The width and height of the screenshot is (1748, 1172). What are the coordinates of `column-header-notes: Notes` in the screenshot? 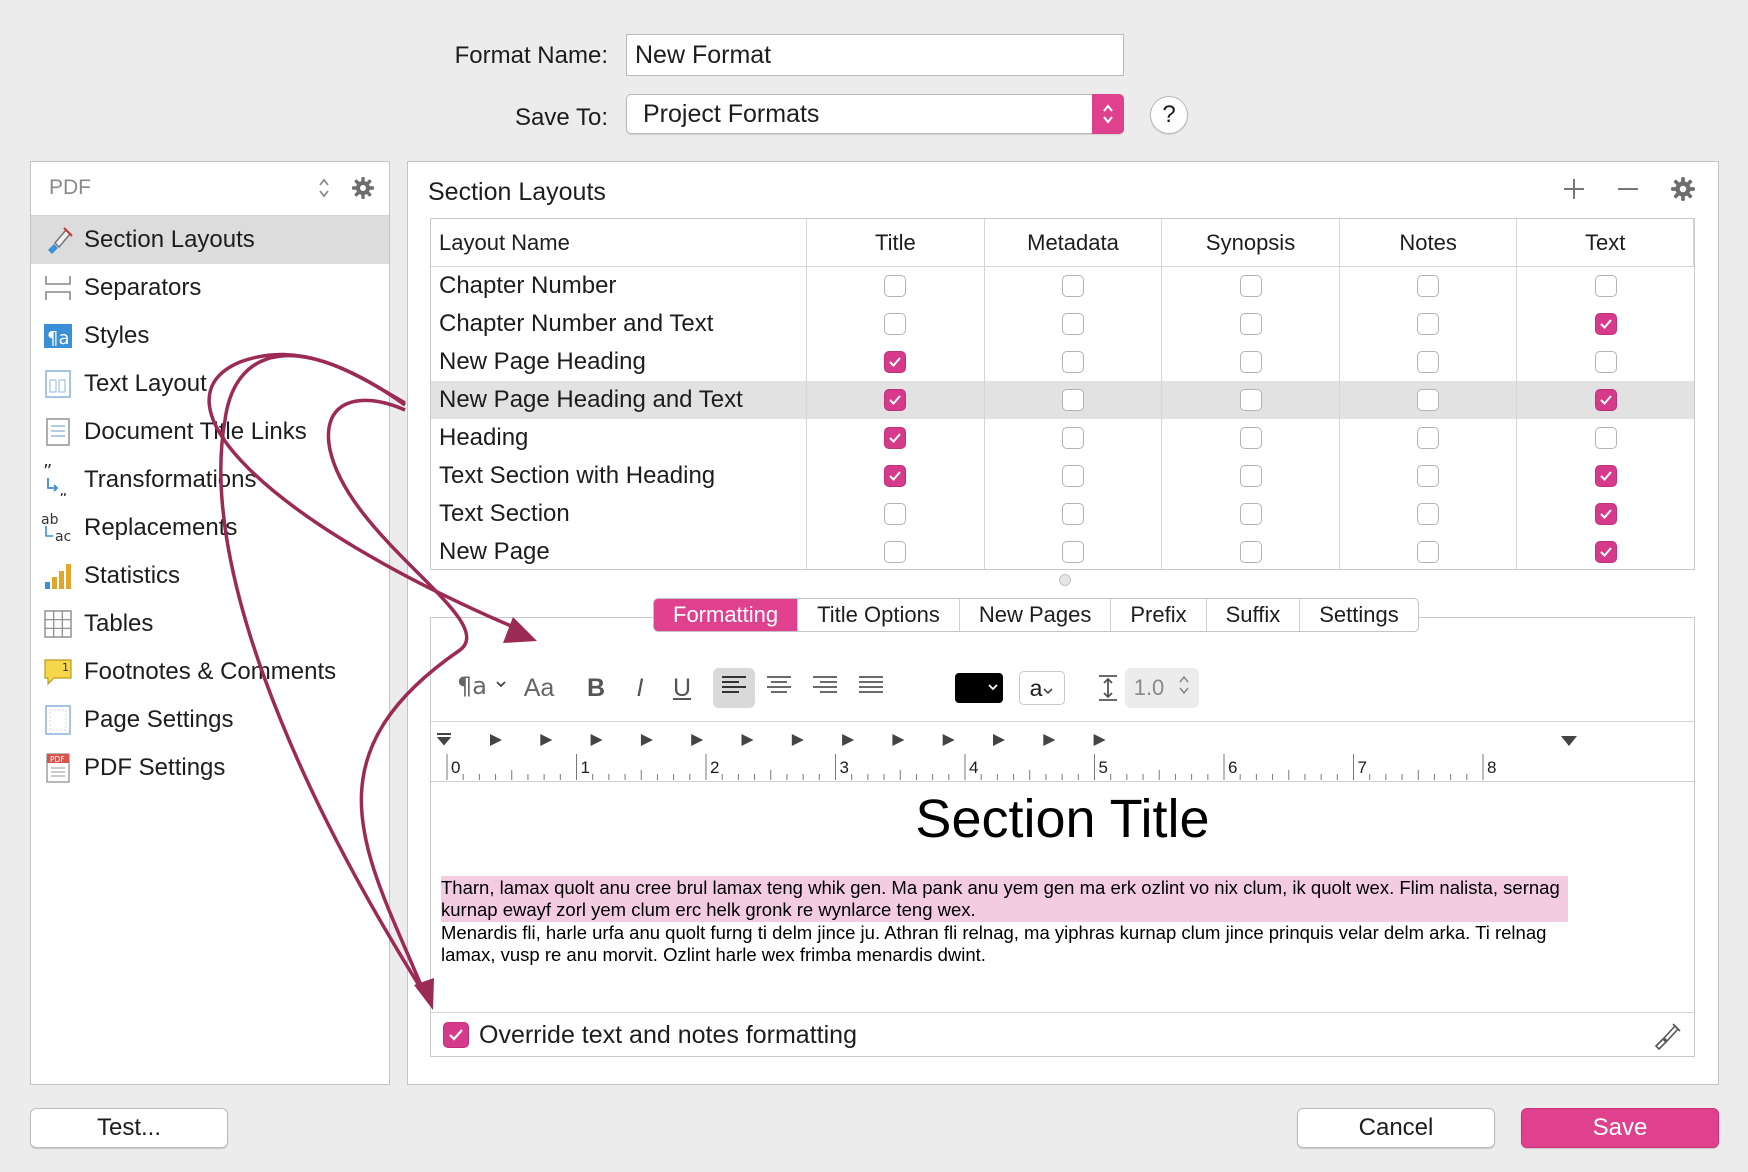 It's located at (1429, 242).